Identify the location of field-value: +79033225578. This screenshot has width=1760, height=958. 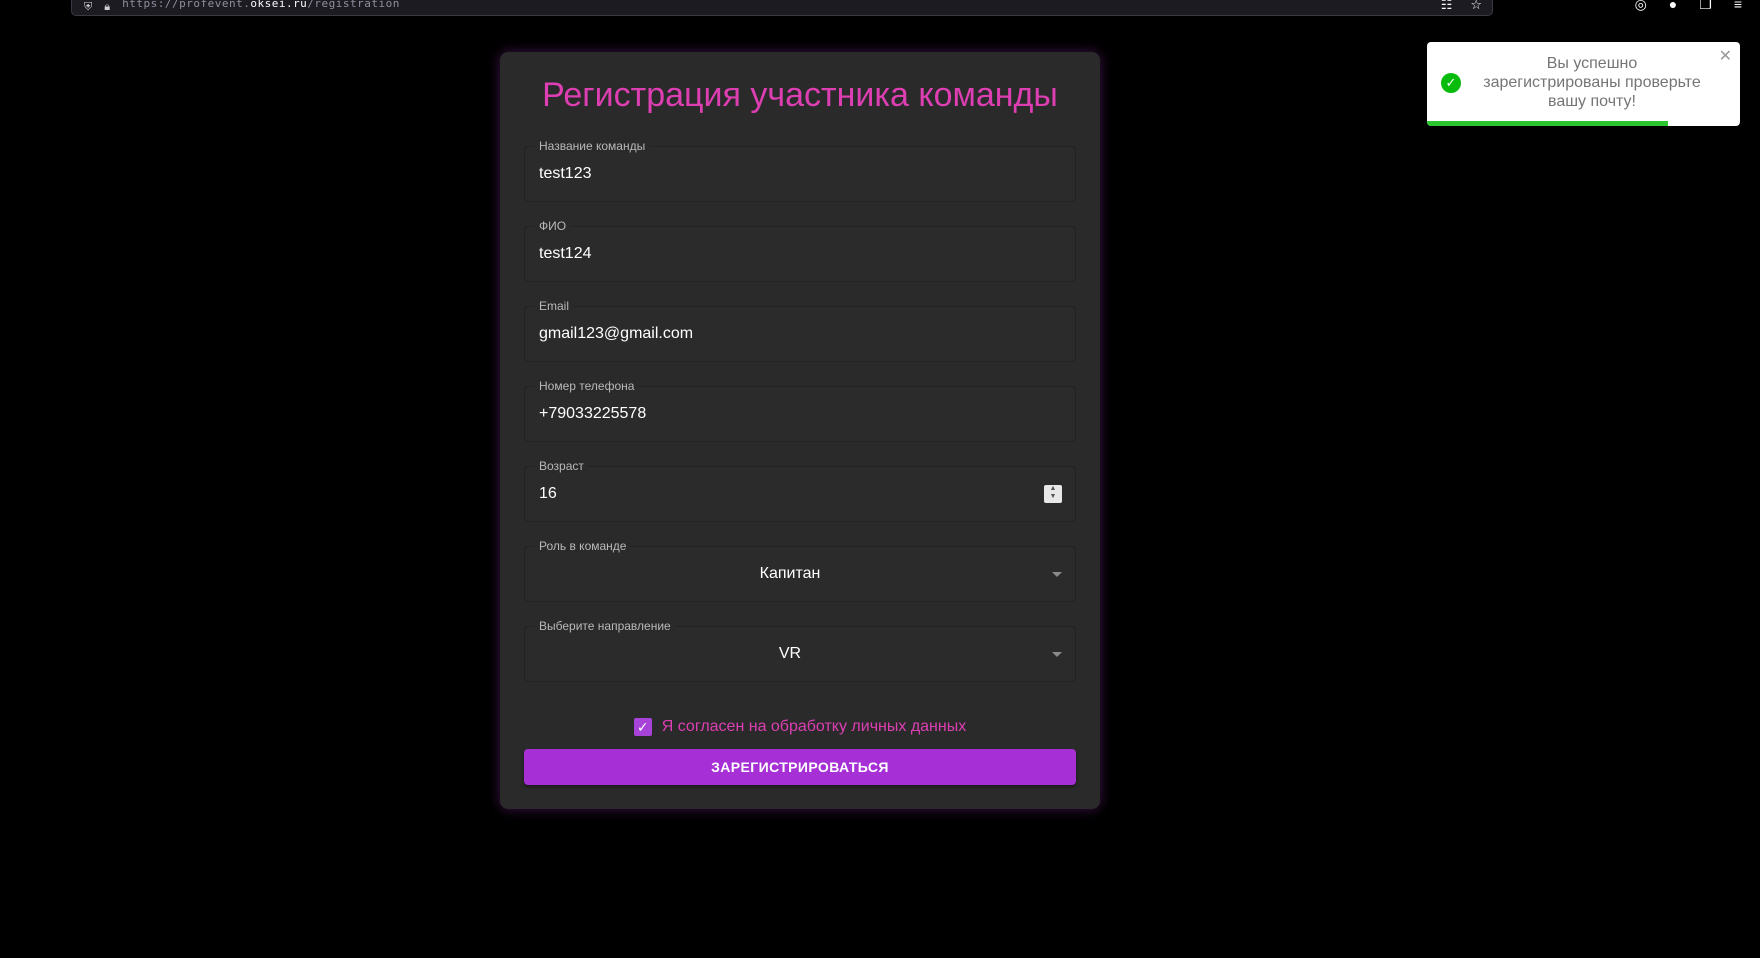
(592, 414).